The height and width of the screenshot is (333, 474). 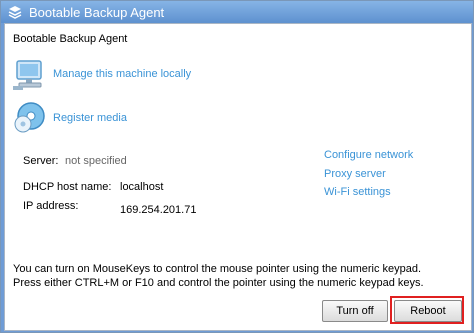 What do you see at coordinates (142, 187) in the screenshot?
I see `dhcp-value: localhost` at bounding box center [142, 187].